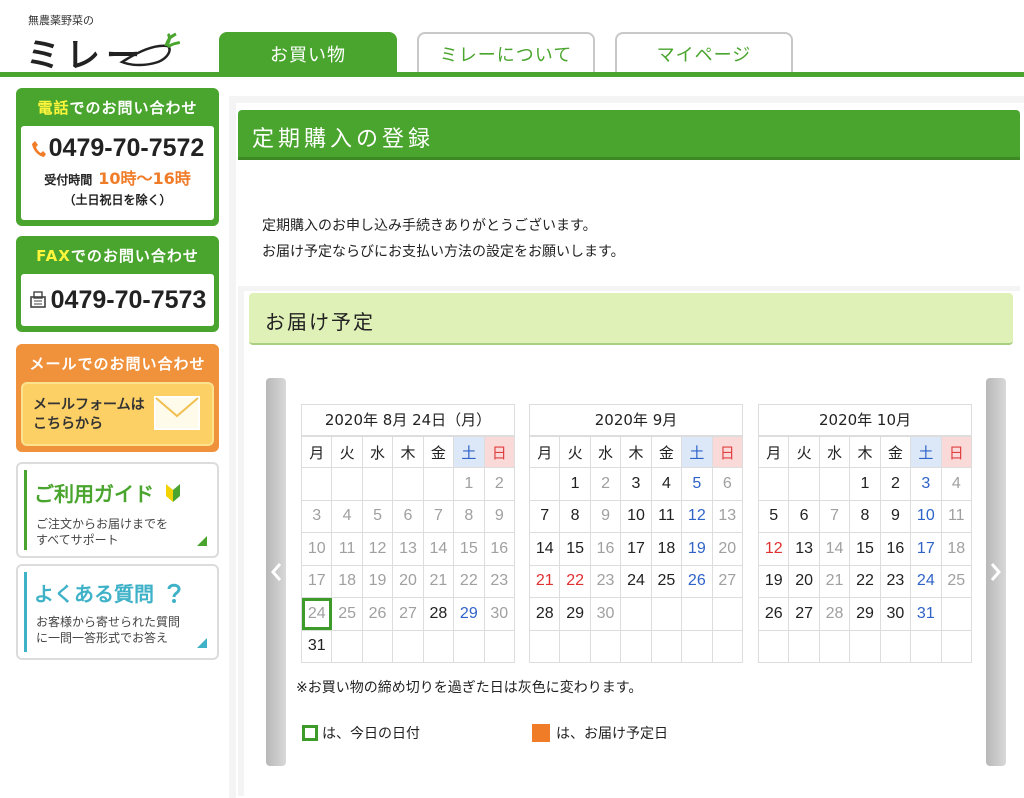 Image resolution: width=1024 pixels, height=798 pixels. What do you see at coordinates (544, 549) in the screenshot?
I see `calendar-day: 14` at bounding box center [544, 549].